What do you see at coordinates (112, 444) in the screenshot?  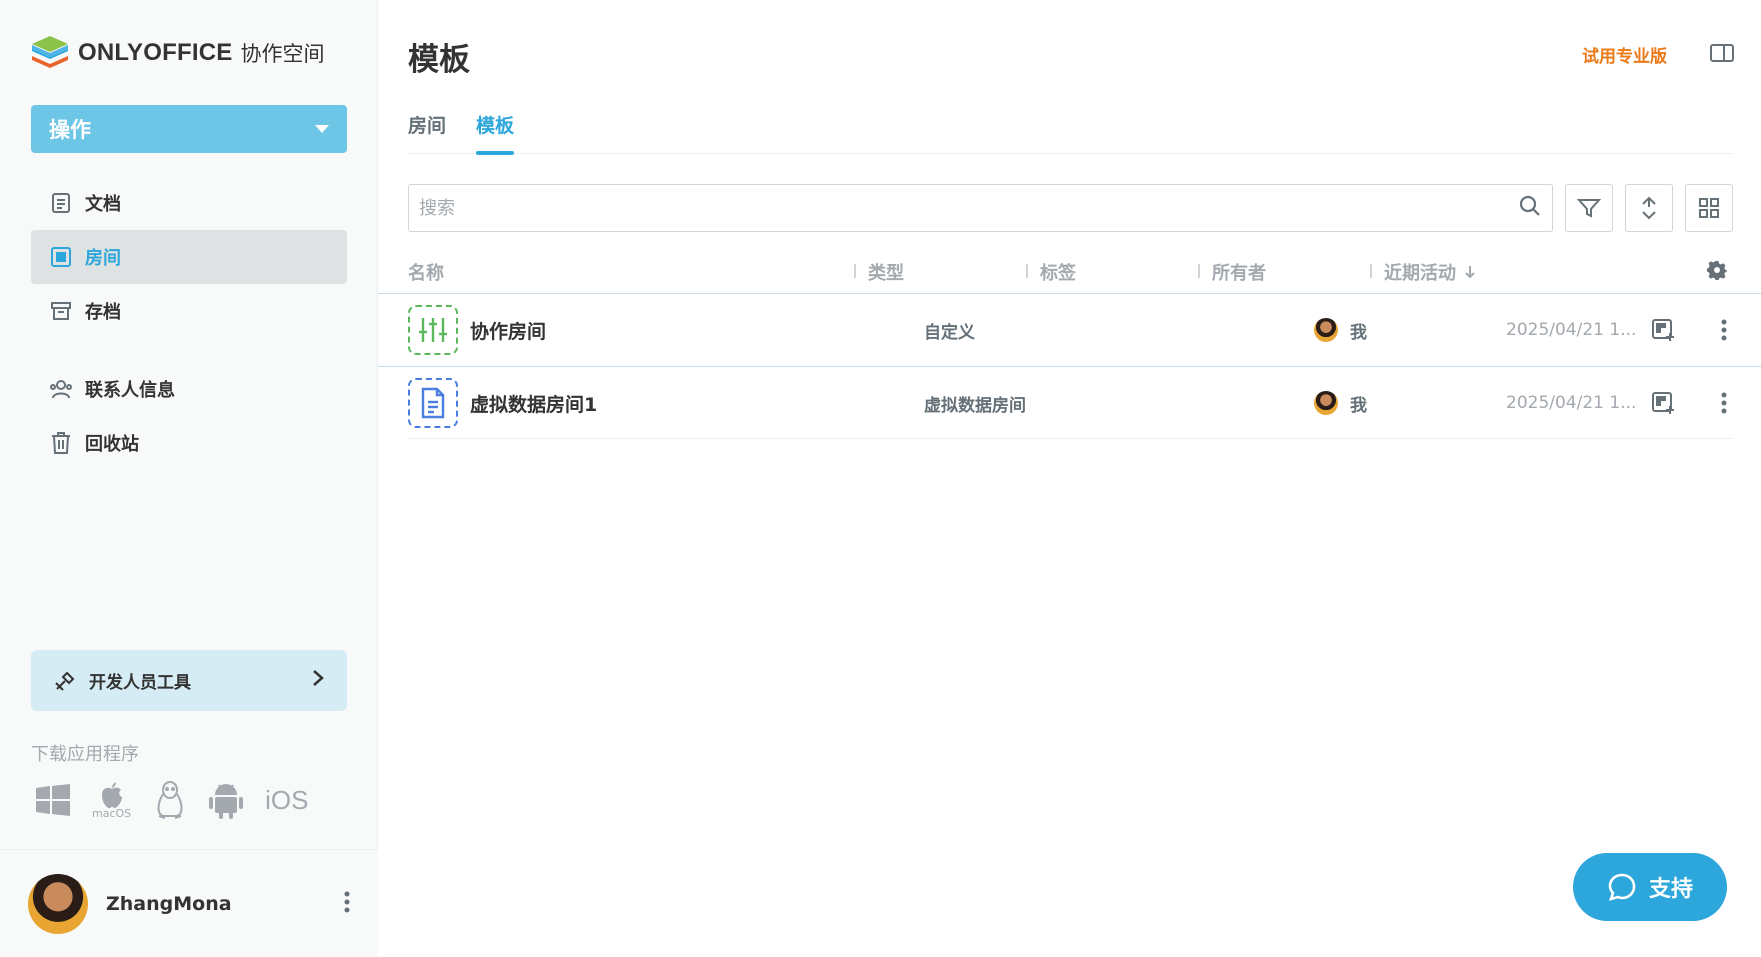 I see `sidebar-item-label: 回收站` at bounding box center [112, 444].